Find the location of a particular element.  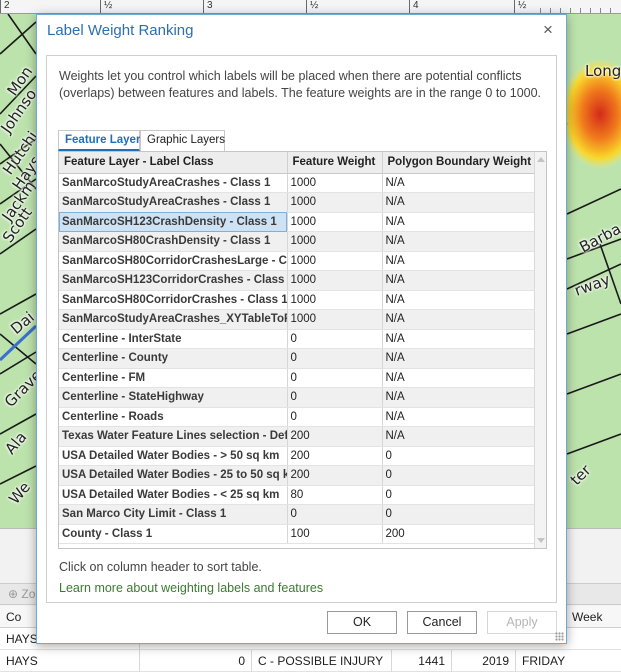

apply-button: Apply is located at coordinates (522, 622).